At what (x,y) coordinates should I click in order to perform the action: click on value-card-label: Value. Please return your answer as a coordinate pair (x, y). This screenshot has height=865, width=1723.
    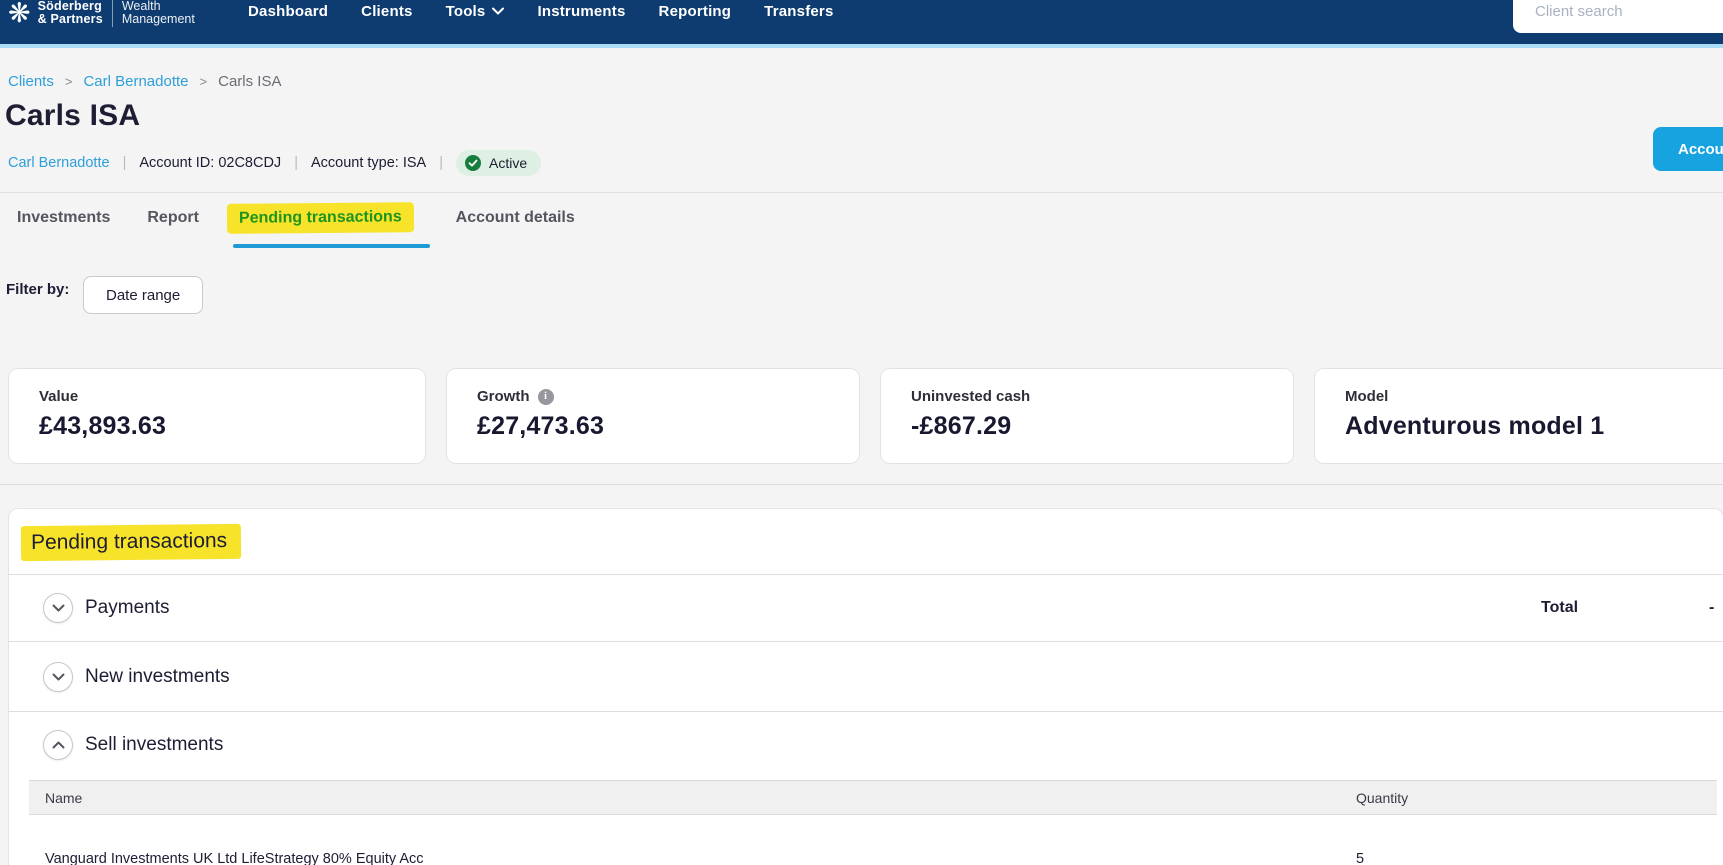
    Looking at the image, I should click on (59, 396).